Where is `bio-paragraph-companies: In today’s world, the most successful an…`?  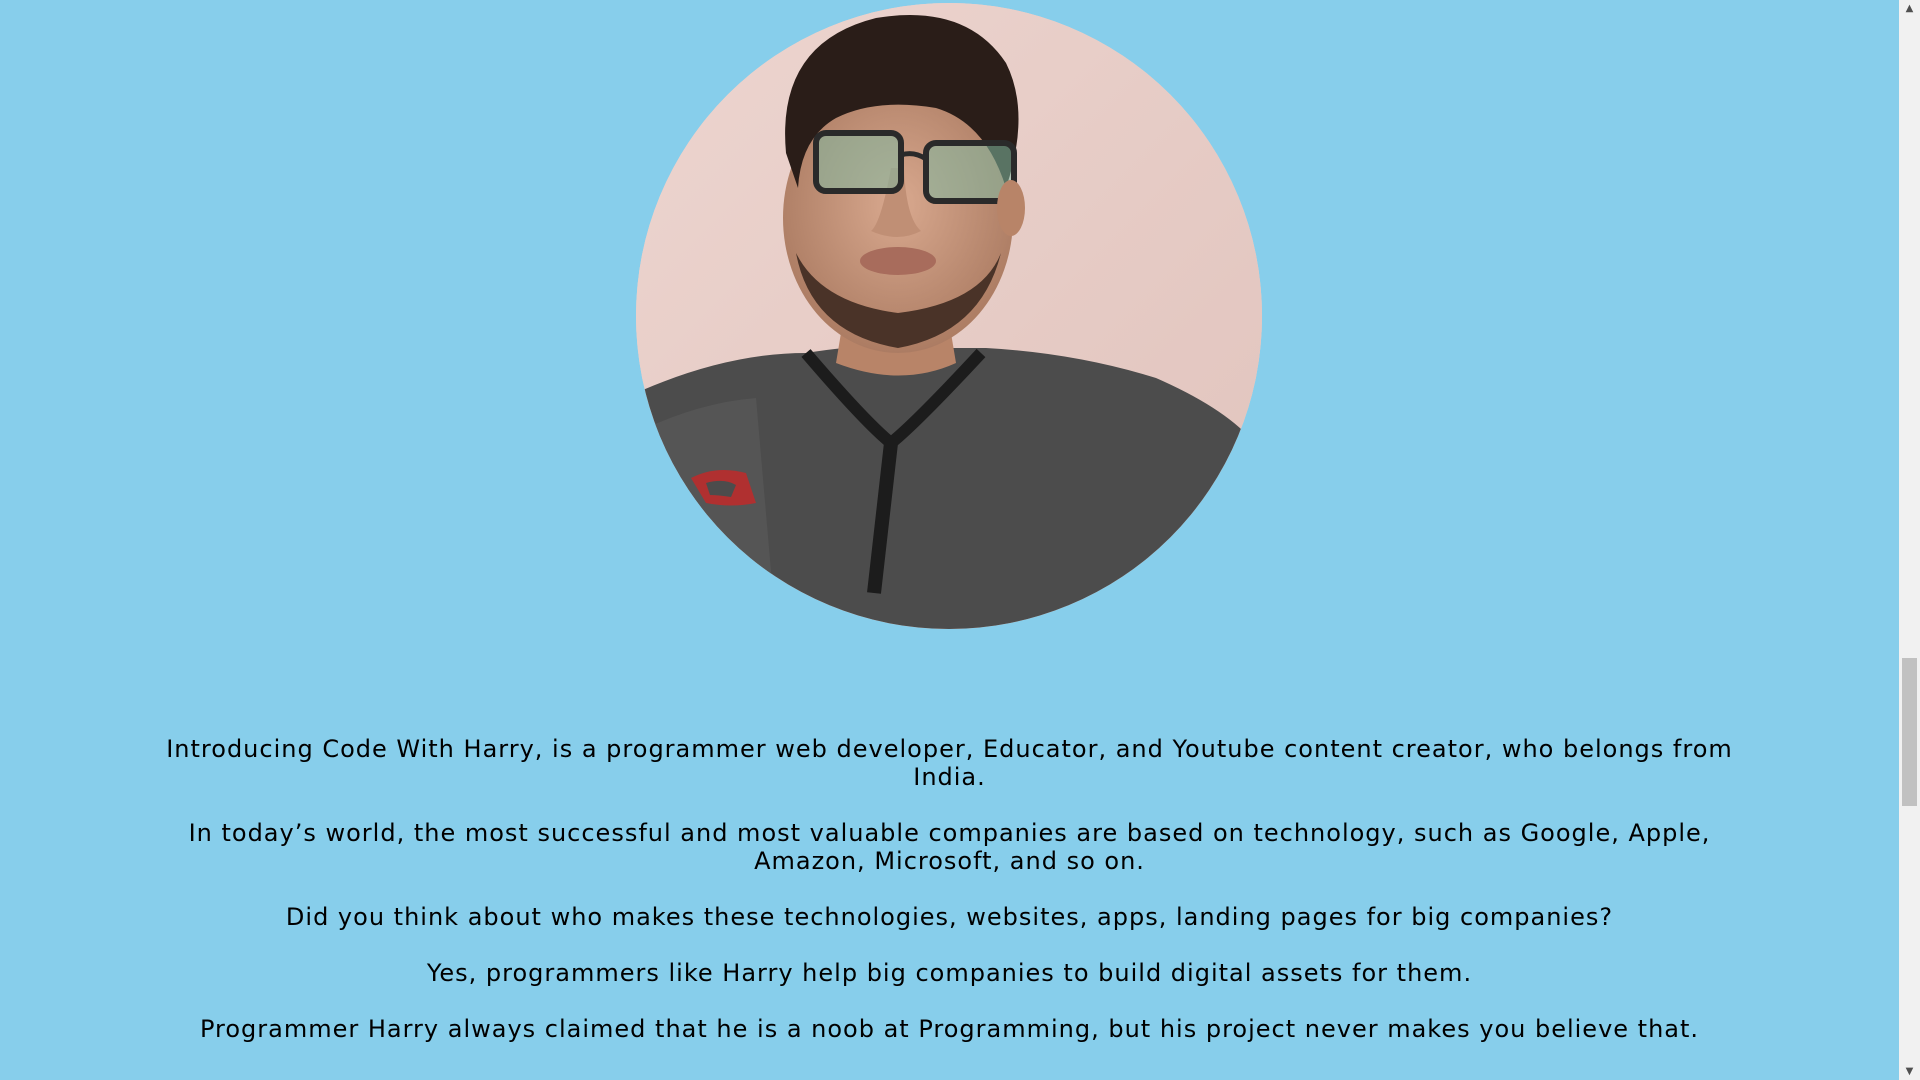
bio-paragraph-companies: In today’s world, the most successful an… is located at coordinates (949, 847).